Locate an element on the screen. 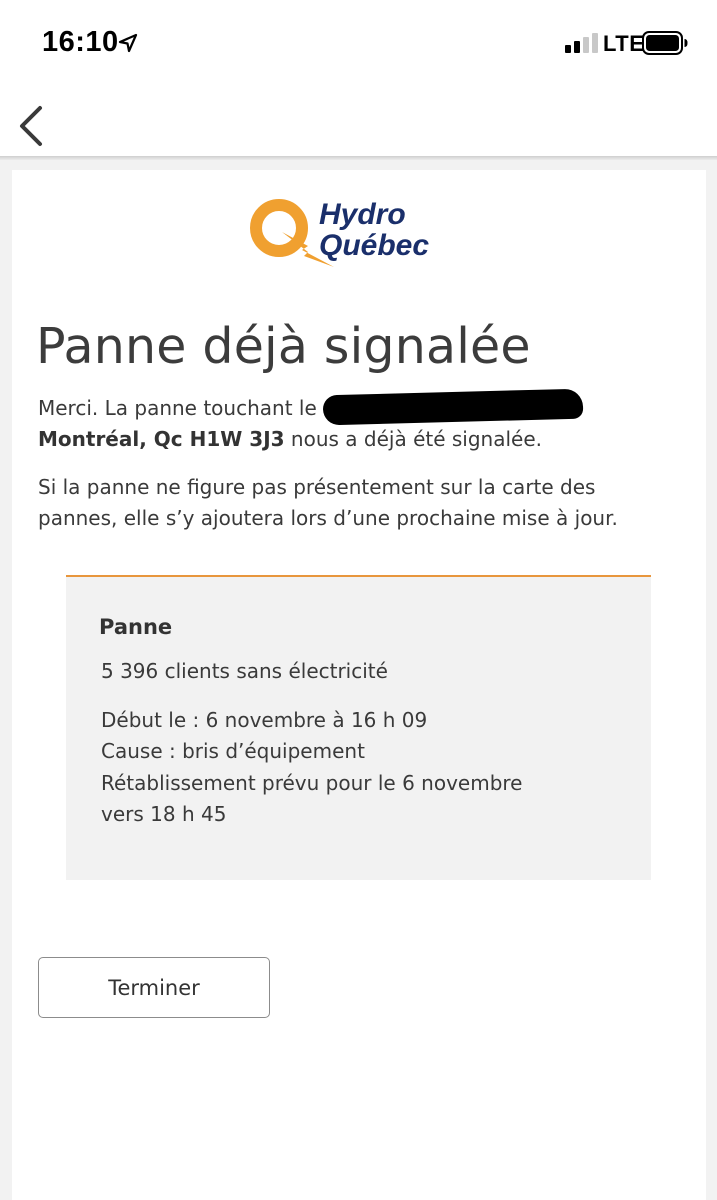 Image resolution: width=717 pixels, height=1200 pixels. intro-text-end: nous a déjà été signalée. is located at coordinates (413, 439).